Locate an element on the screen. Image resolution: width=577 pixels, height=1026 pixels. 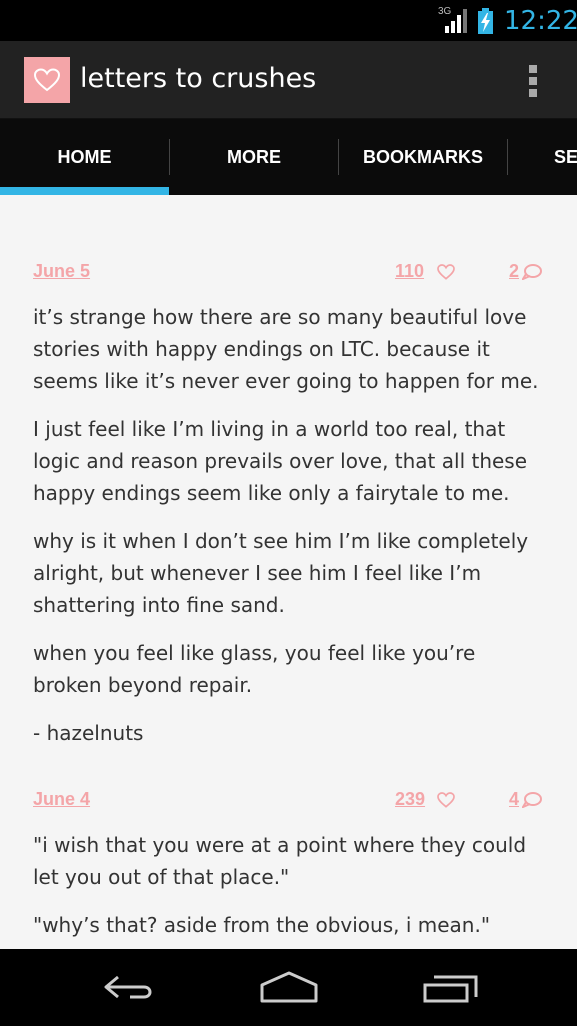
home-icon is located at coordinates (289, 987).